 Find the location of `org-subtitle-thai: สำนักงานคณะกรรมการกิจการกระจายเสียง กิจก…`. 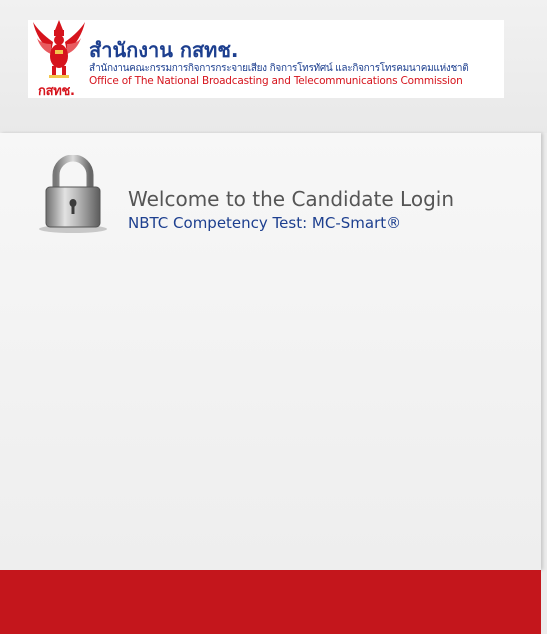

org-subtitle-thai: สำนักงานคณะกรรมการกิจการกระจายเสียง กิจก… is located at coordinates (279, 68).